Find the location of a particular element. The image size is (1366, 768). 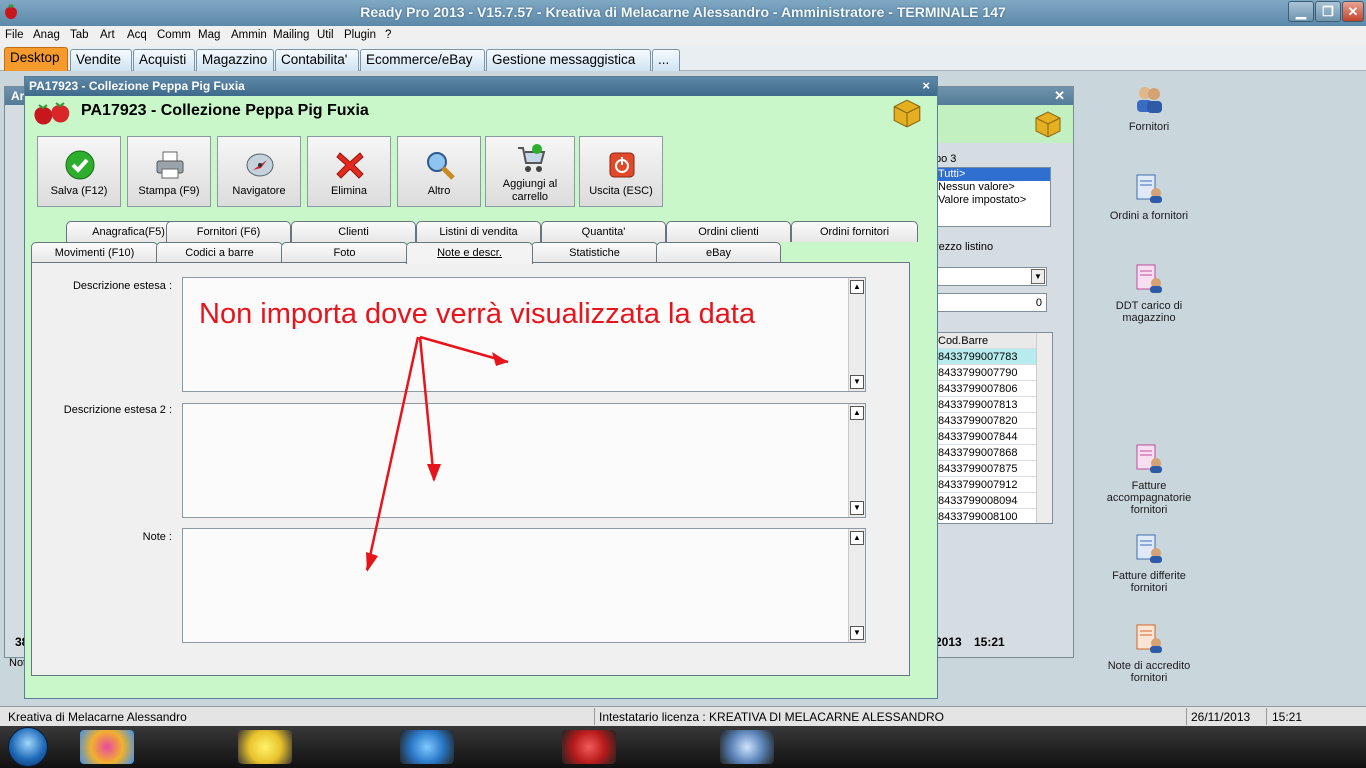

tab-gestione-messaggistica: Gestione messaggistica is located at coordinates (568, 60).